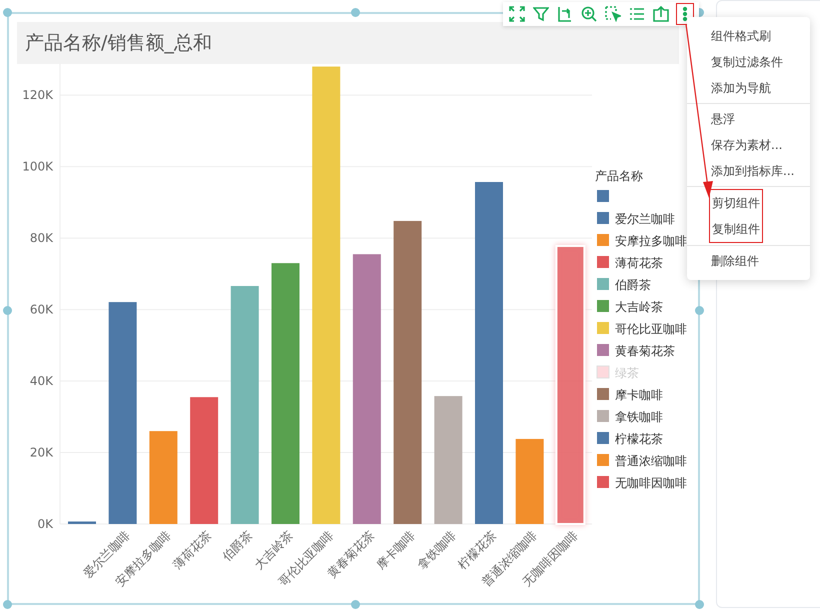  Describe the element at coordinates (748, 62) in the screenshot. I see `menu-item: 复制过滤条件` at that location.